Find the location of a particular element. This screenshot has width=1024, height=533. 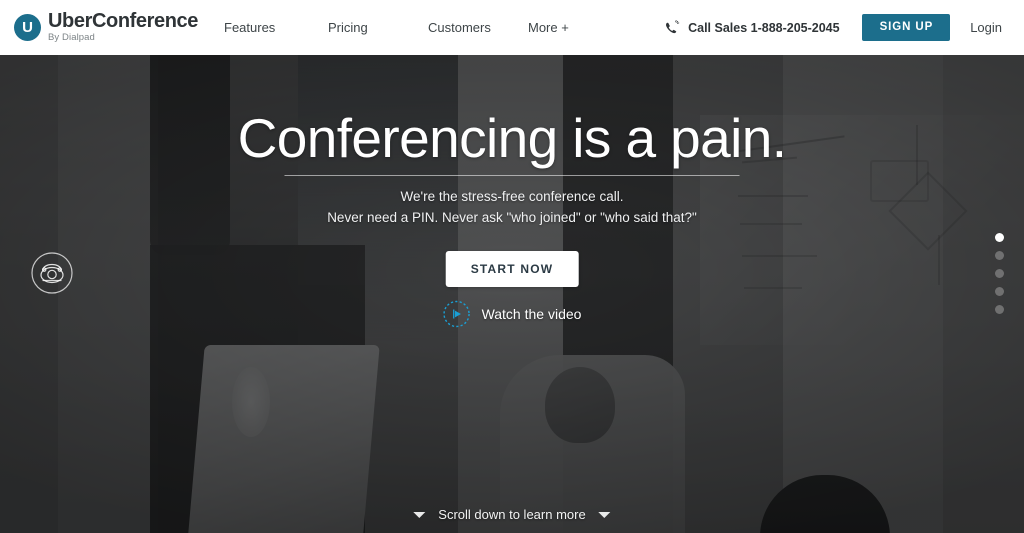

main-navigation: Features Pricing Customers More + is located at coordinates (426, 27).